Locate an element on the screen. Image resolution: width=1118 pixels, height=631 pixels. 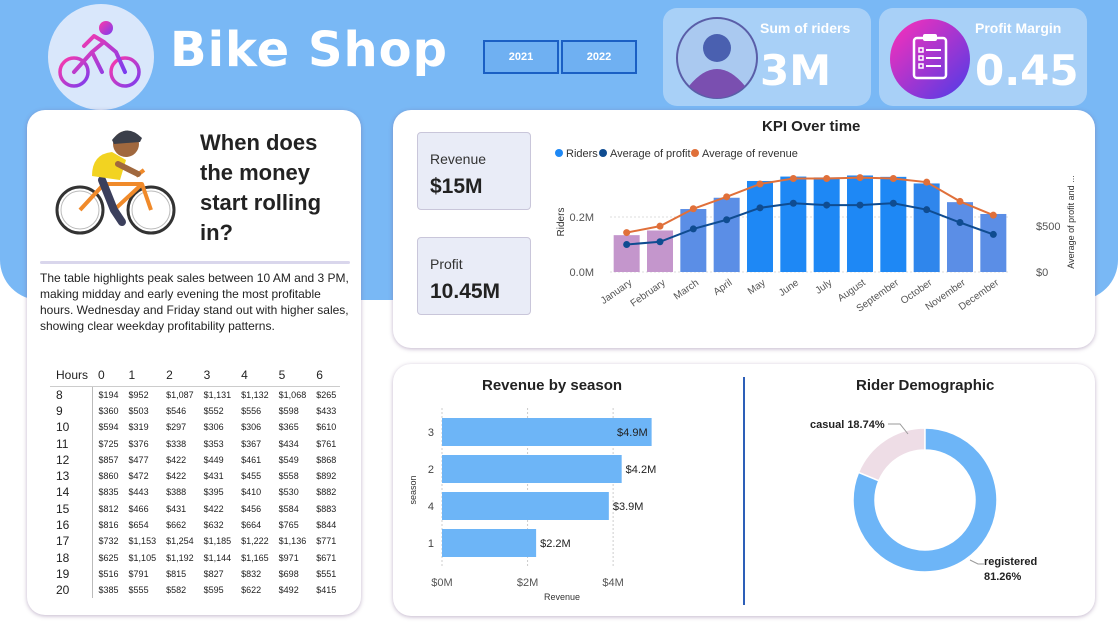
data-label: $2.2M is located at coordinates (555, 544).